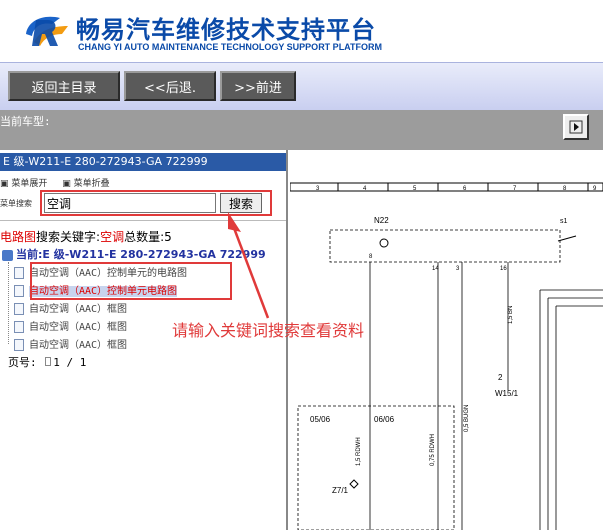 This screenshot has width=603, height=530. Describe the element at coordinates (249, 265) in the screenshot. I see `annotation-arrow-icon` at that location.